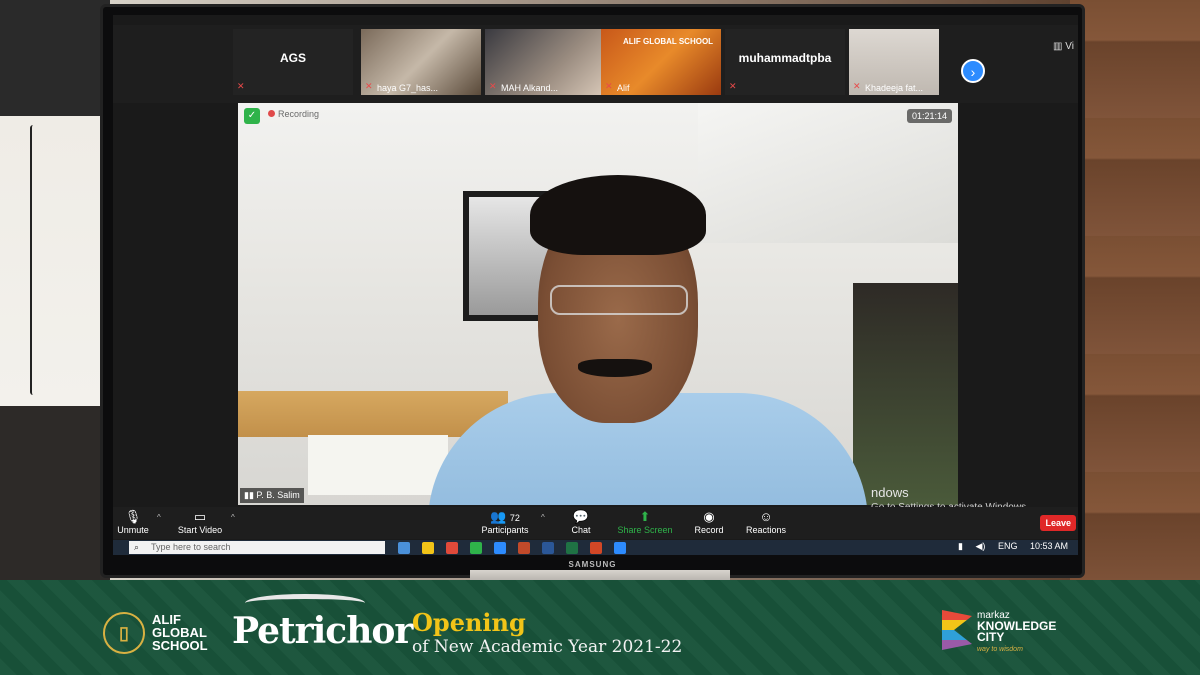 The image size is (1200, 675). What do you see at coordinates (623, 88) in the screenshot?
I see `participant-label: Alif` at bounding box center [623, 88].